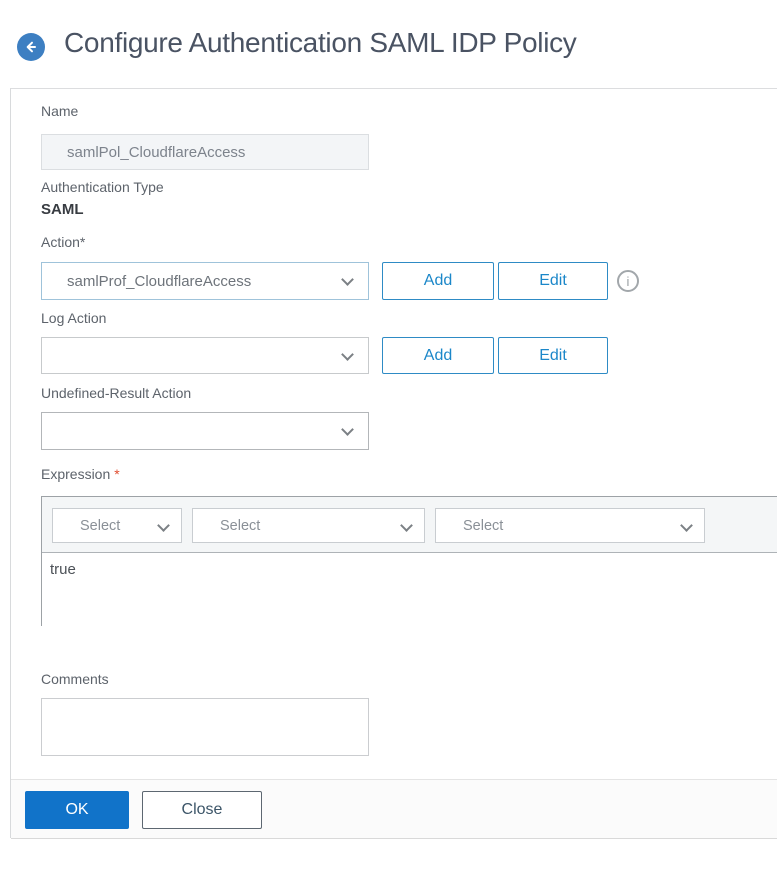 This screenshot has width=777, height=877. I want to click on name-input, so click(205, 152).